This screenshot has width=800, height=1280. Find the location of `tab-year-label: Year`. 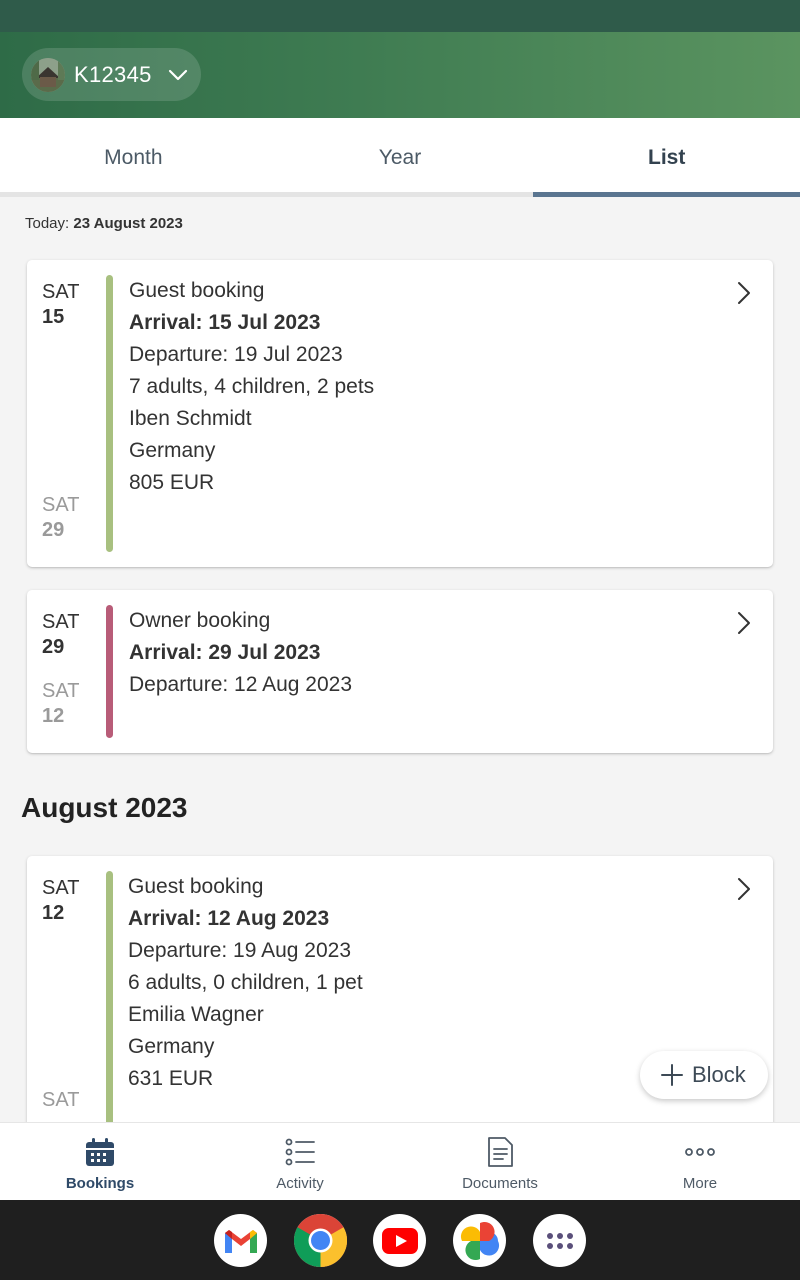

tab-year-label: Year is located at coordinates (400, 157).